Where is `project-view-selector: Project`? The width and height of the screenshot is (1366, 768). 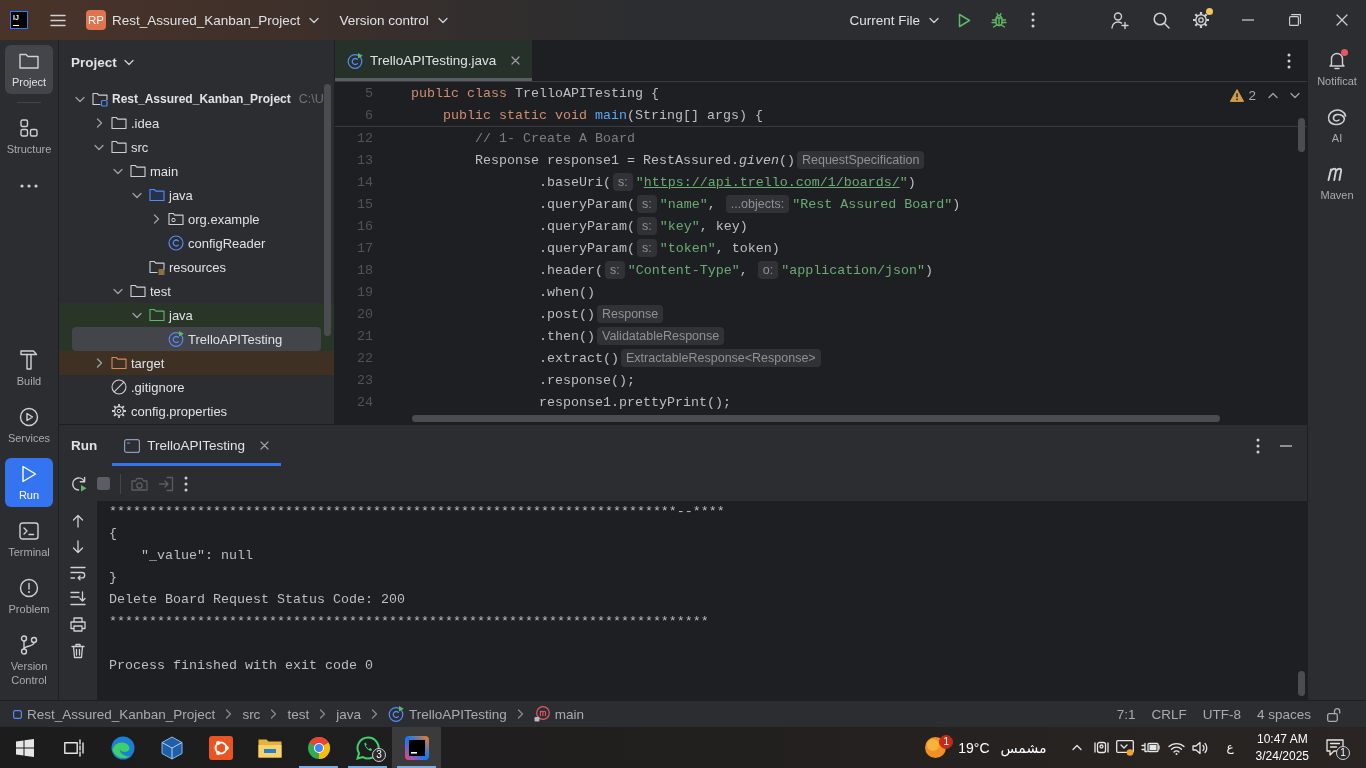 project-view-selector: Project is located at coordinates (102, 62).